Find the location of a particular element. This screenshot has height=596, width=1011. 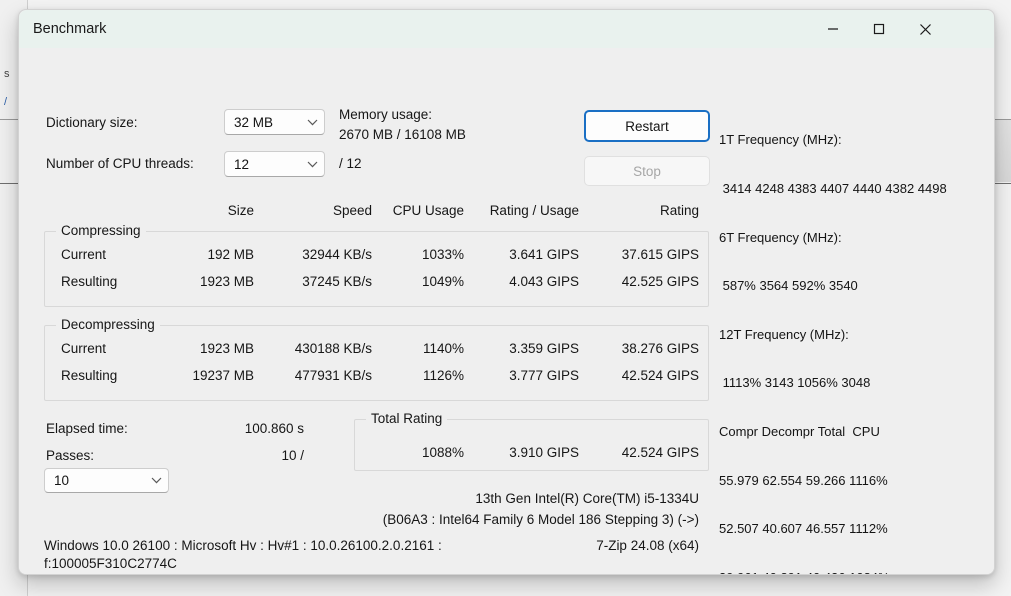

restart-button: Restart is located at coordinates (647, 126).